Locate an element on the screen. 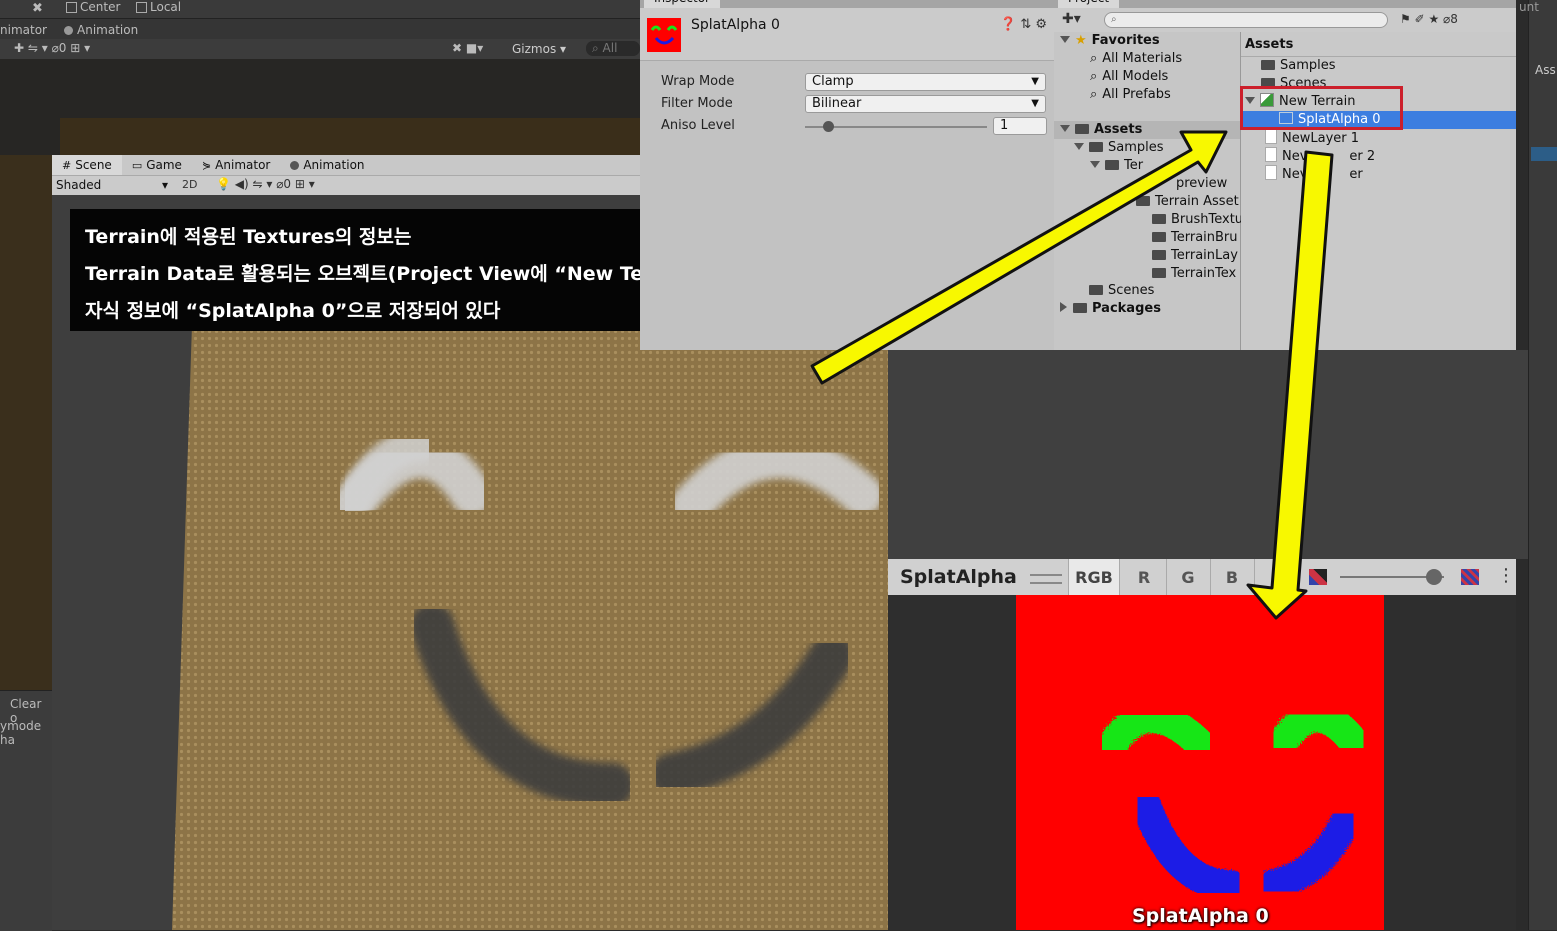 The height and width of the screenshot is (931, 1557). top-toolbar: ✖ Center Local is located at coordinates (320, 9).